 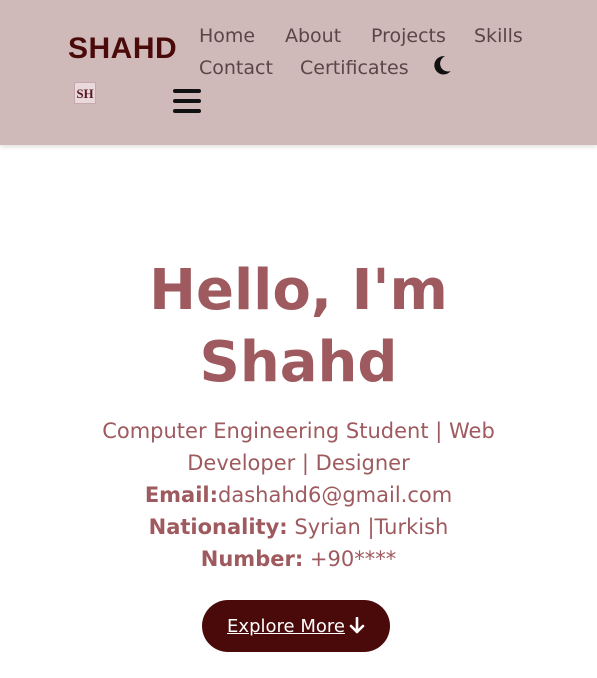 I want to click on nav-projects: Projects, so click(x=408, y=36).